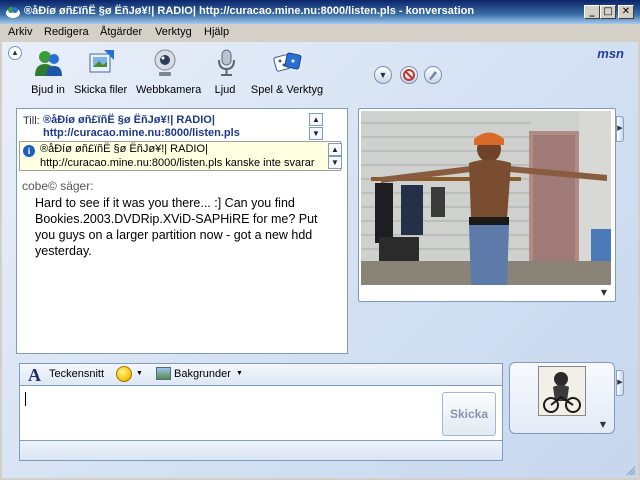  What do you see at coordinates (320, 33) in the screenshot?
I see `menu-bar: Arkiv Redigera Åtgärder Verktyg Hjälp` at bounding box center [320, 33].